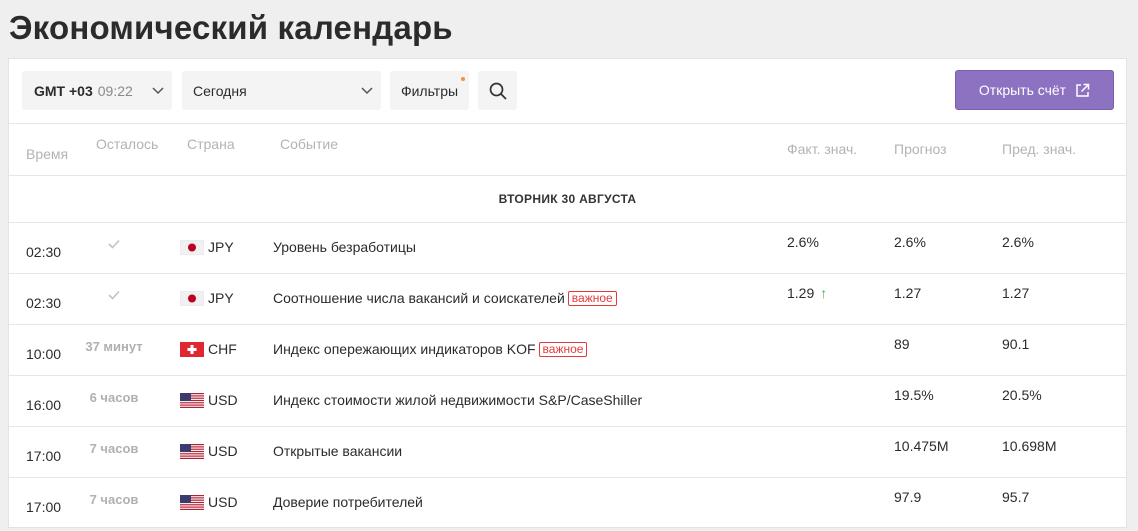  I want to click on forecast-value: 19.5%, so click(914, 395).